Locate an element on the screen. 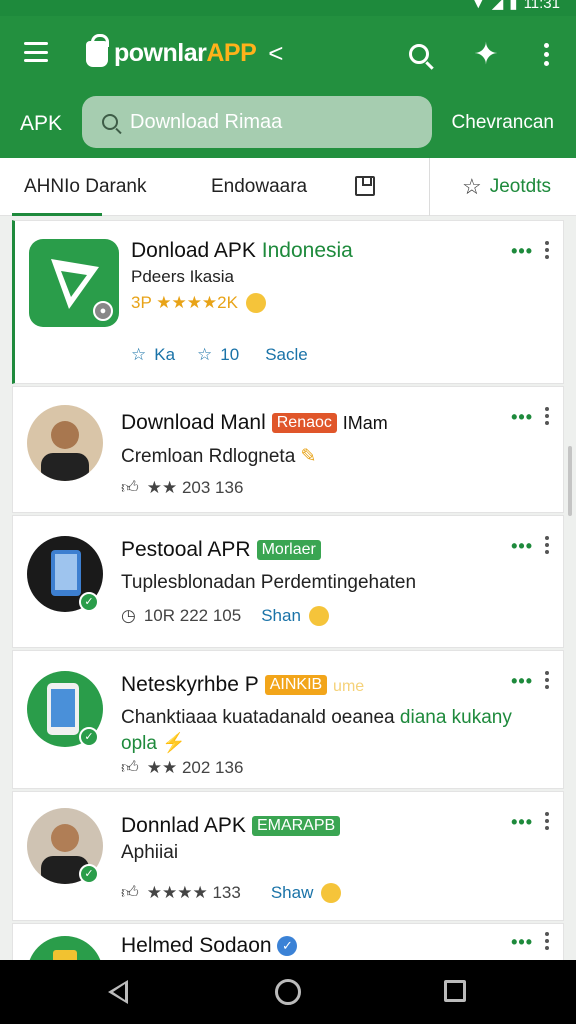 Image resolution: width=576 pixels, height=1024 pixels. app-icon: ● is located at coordinates (74, 283).